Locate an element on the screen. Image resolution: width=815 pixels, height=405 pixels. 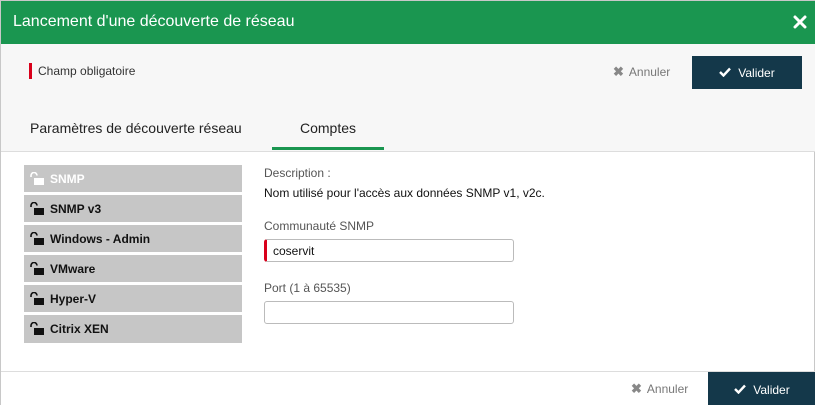
active-tab-indicator is located at coordinates (328, 148).